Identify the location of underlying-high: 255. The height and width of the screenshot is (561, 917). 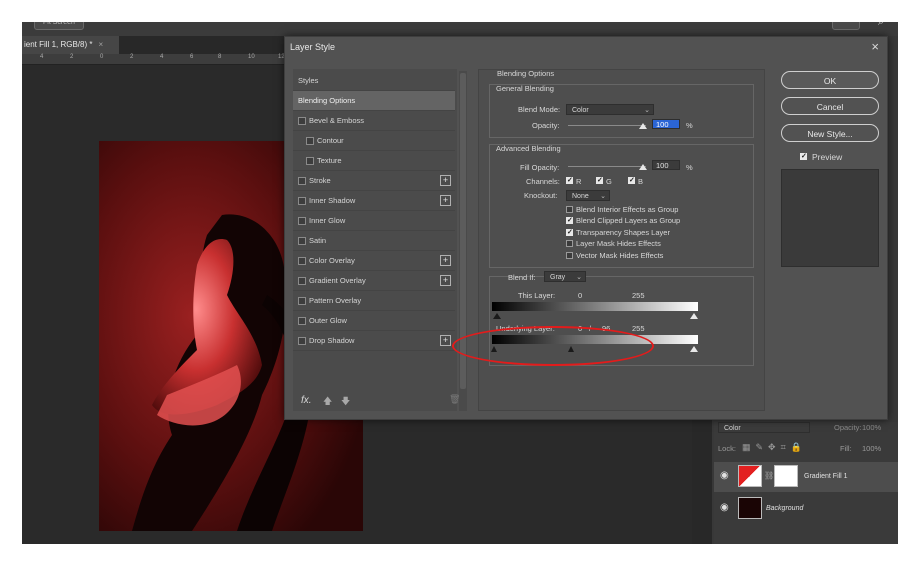
(638, 328).